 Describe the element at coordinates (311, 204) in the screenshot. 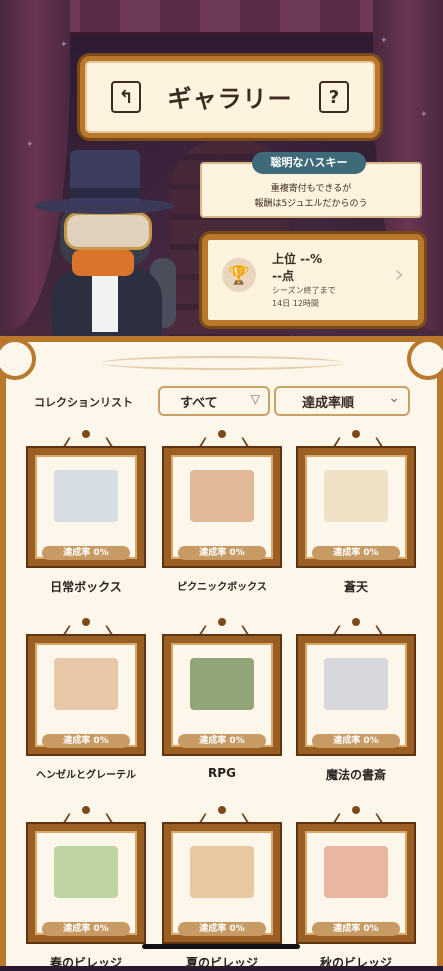

I see `speech-line-2: 報酬は5ジュエルだからのう` at that location.